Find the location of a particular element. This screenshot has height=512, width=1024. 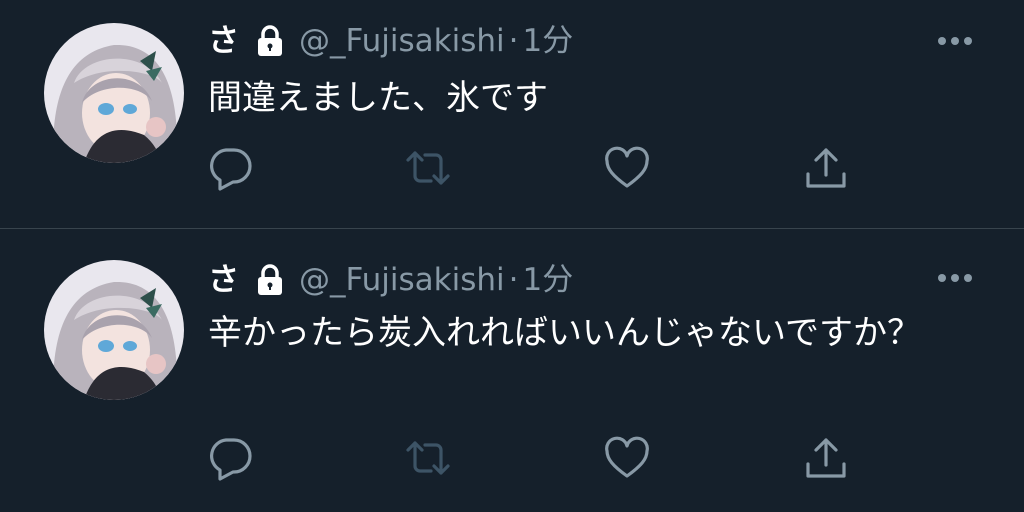

tweet-text: 辛かったら炭入れればいいんじゃないですか？ is located at coordinates (564, 333).